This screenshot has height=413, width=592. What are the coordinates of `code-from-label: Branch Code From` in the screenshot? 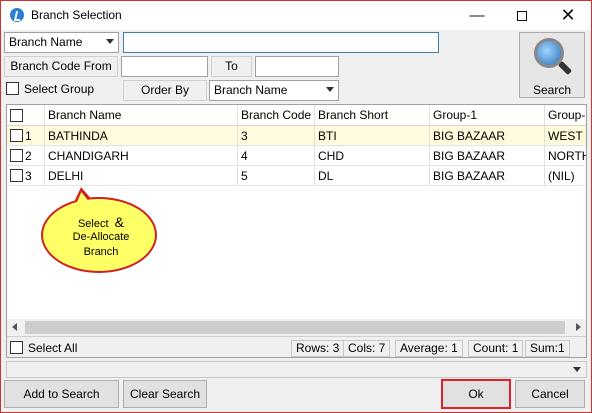 It's located at (61, 66).